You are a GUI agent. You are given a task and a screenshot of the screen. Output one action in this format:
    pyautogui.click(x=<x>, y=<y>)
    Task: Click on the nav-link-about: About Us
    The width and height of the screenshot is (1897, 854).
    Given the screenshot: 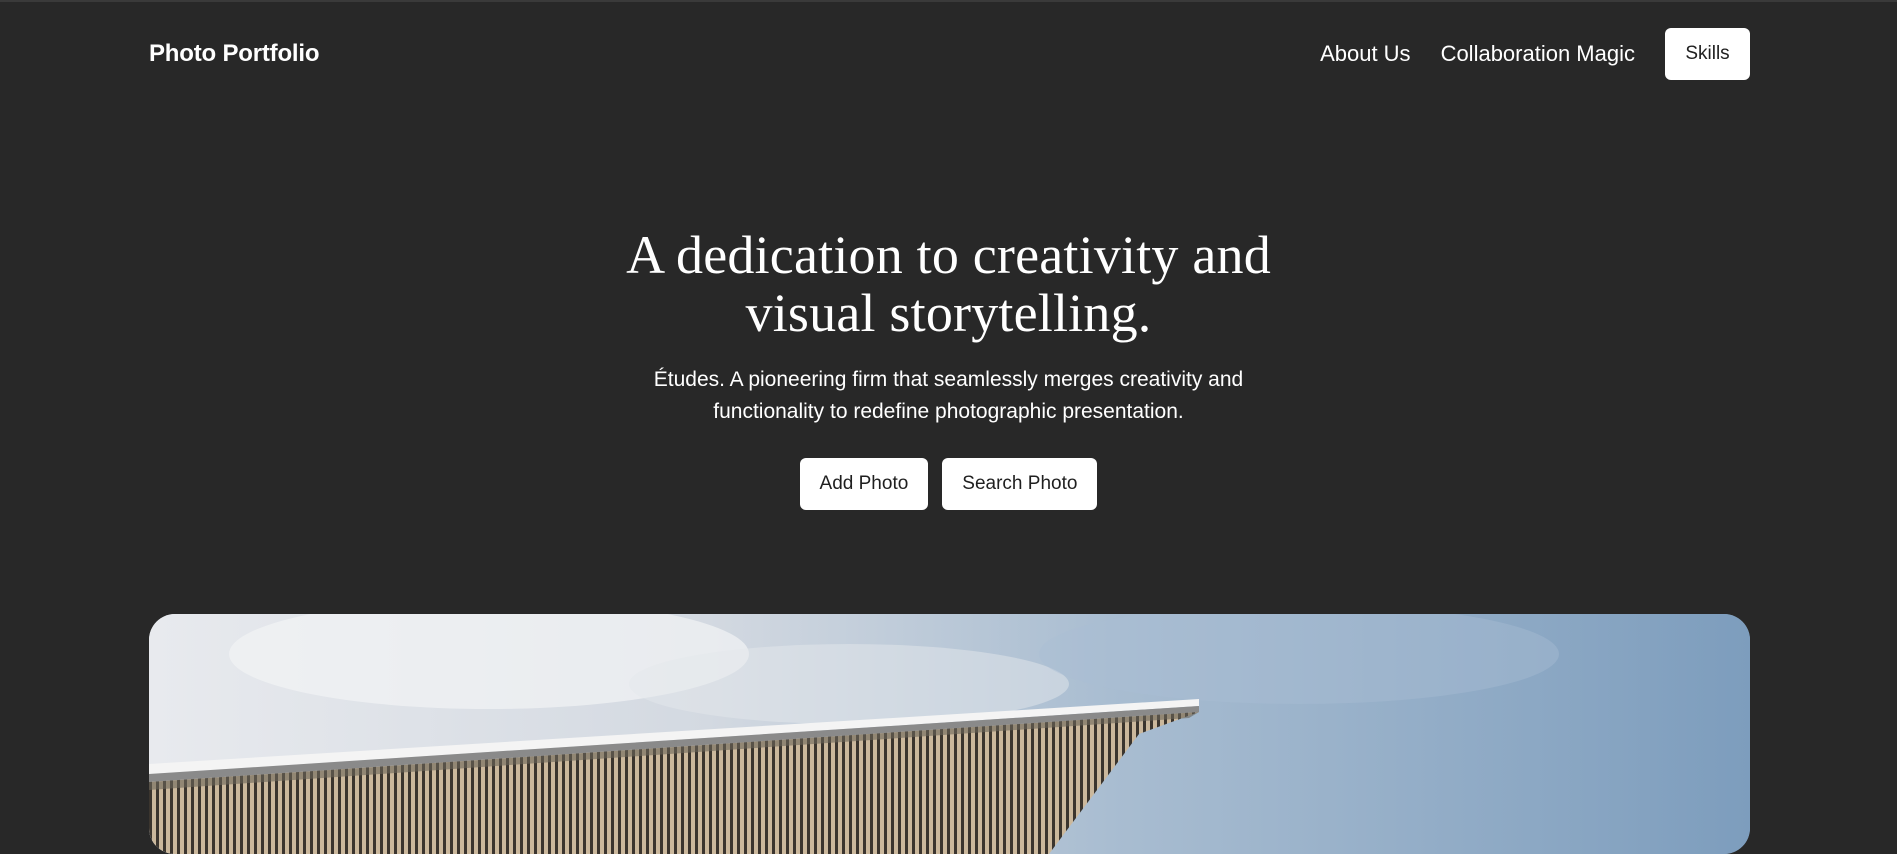 What is the action you would take?
    pyautogui.click(x=1365, y=54)
    